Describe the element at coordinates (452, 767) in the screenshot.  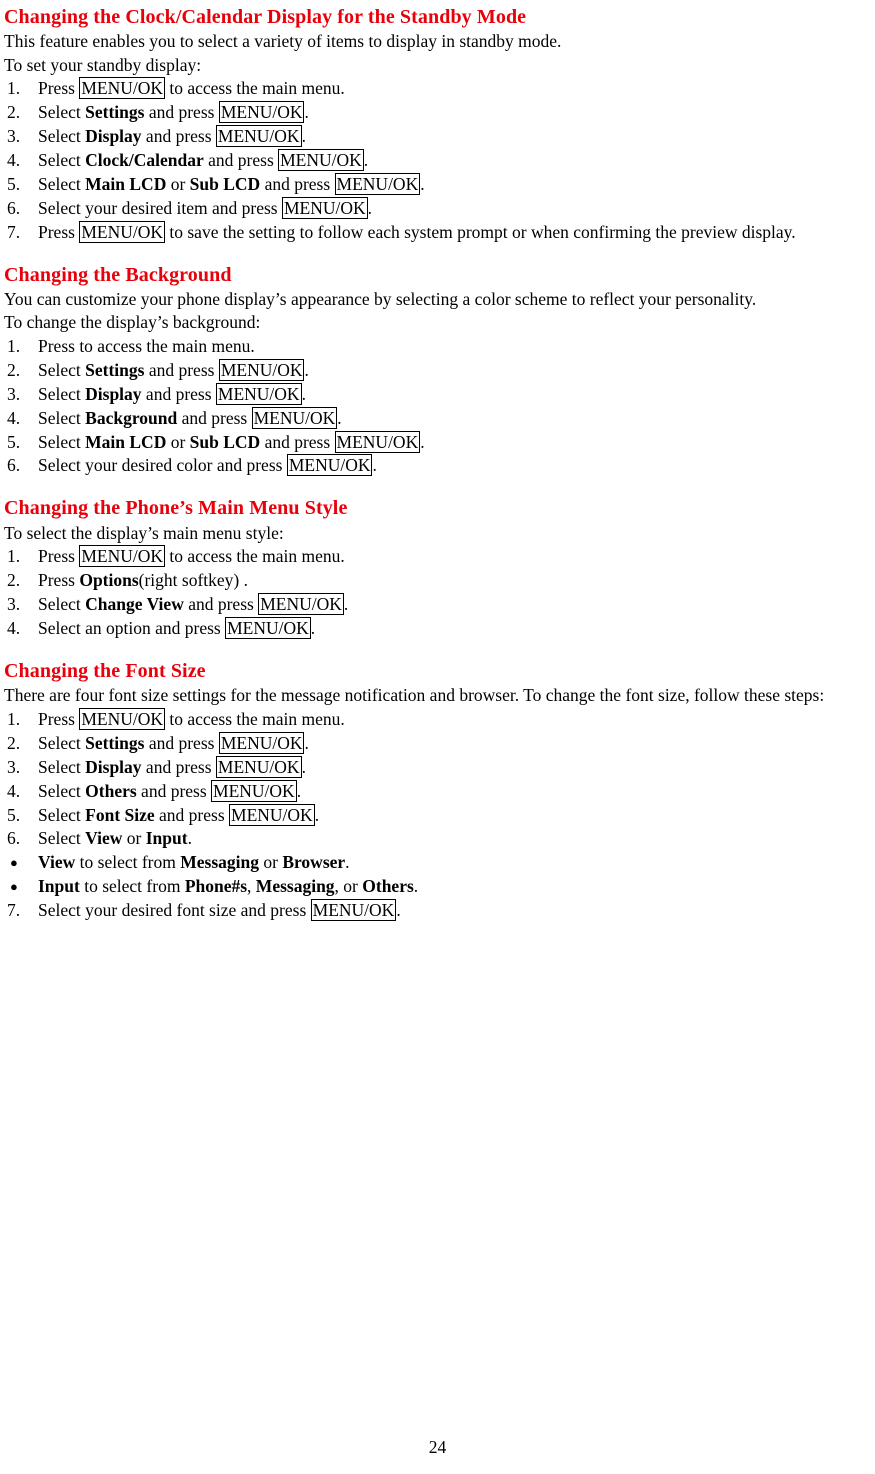
I see `step-text: Select Display and press MENU/OK.` at that location.